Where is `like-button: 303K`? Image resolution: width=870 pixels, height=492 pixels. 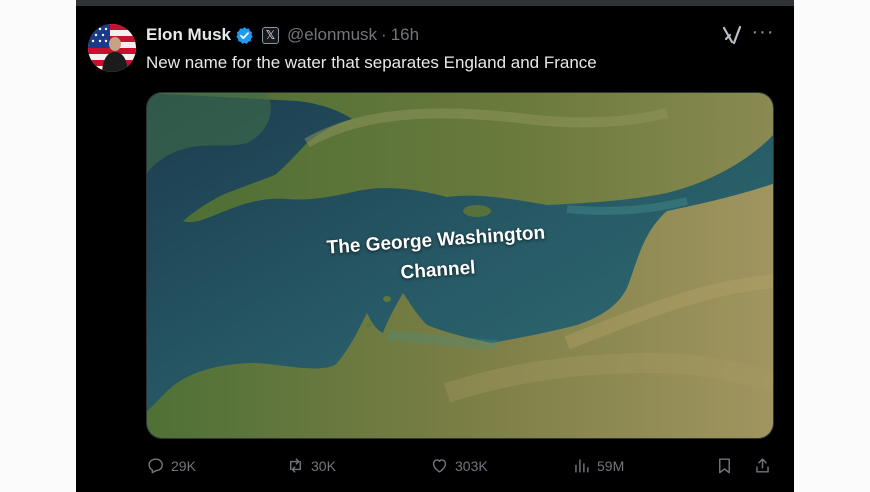 like-button: 303K is located at coordinates (459, 465).